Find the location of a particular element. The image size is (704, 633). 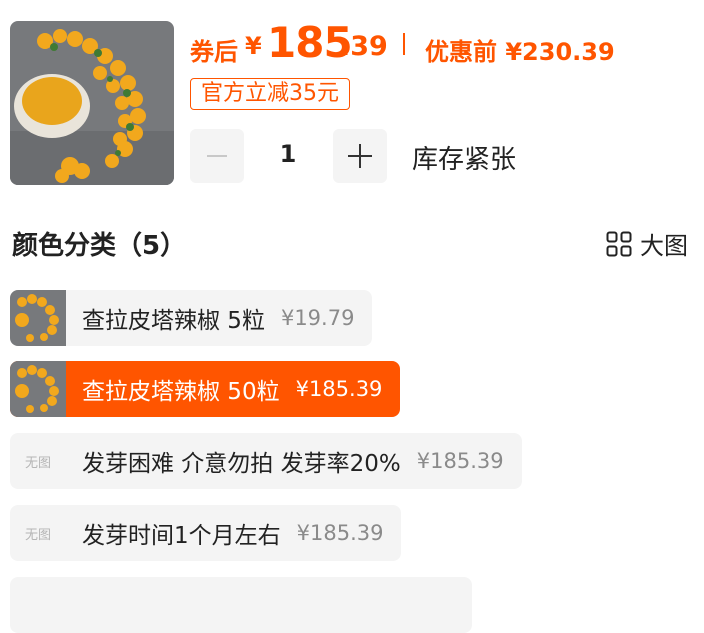

after-coupon-price-decimal: .39 is located at coordinates (364, 46).